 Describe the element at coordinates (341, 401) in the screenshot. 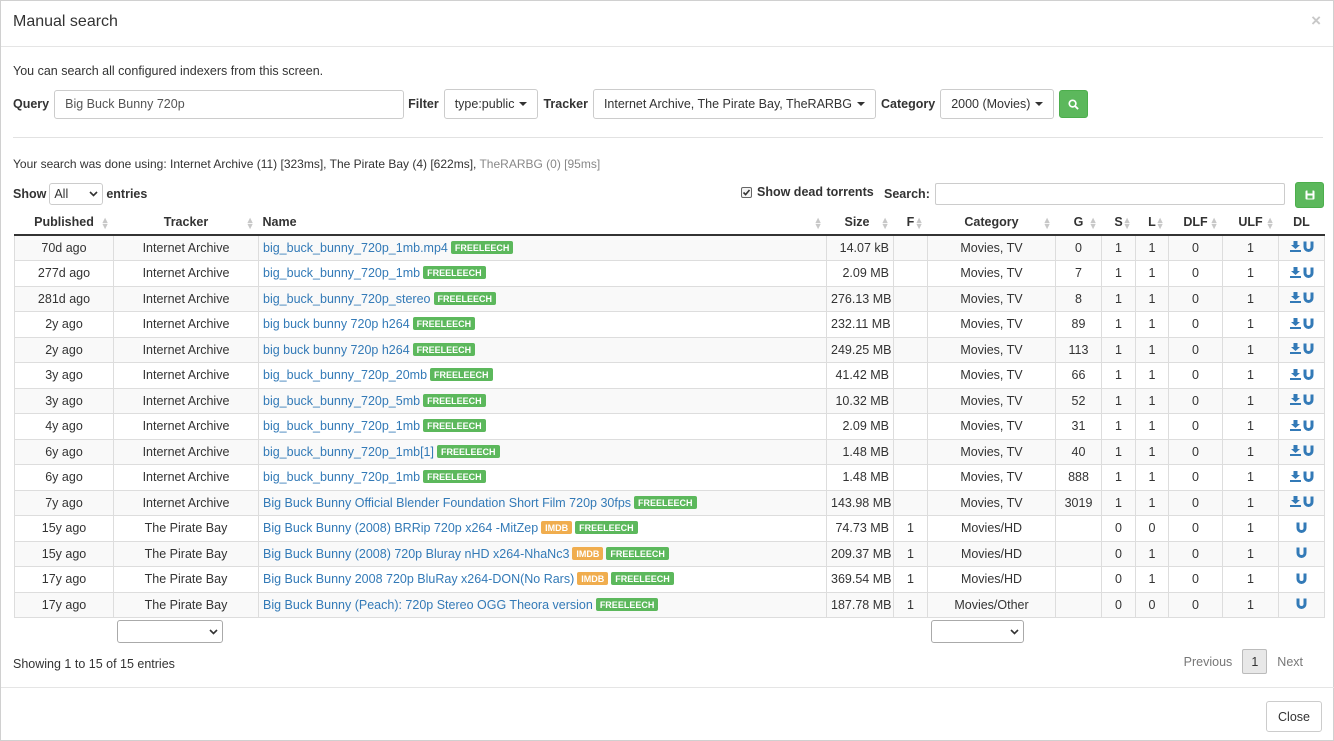

I see `release-link: big_buck_bunny_720p_5mb` at that location.